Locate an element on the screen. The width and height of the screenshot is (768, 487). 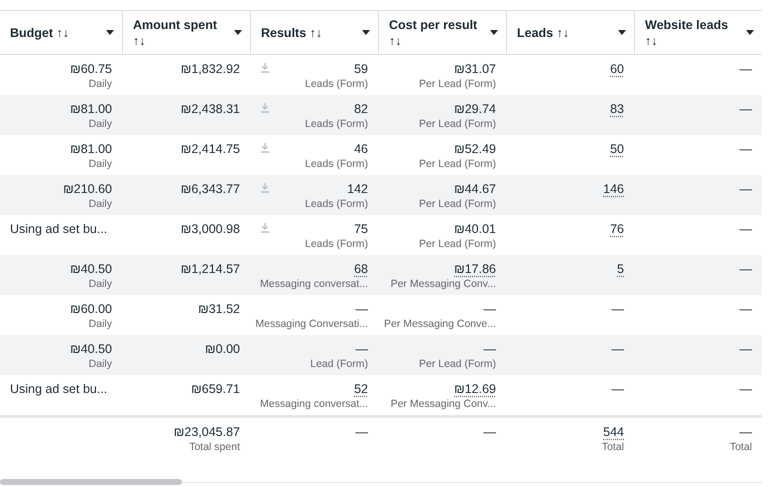
cell-value: ₪31.52 is located at coordinates (219, 309).